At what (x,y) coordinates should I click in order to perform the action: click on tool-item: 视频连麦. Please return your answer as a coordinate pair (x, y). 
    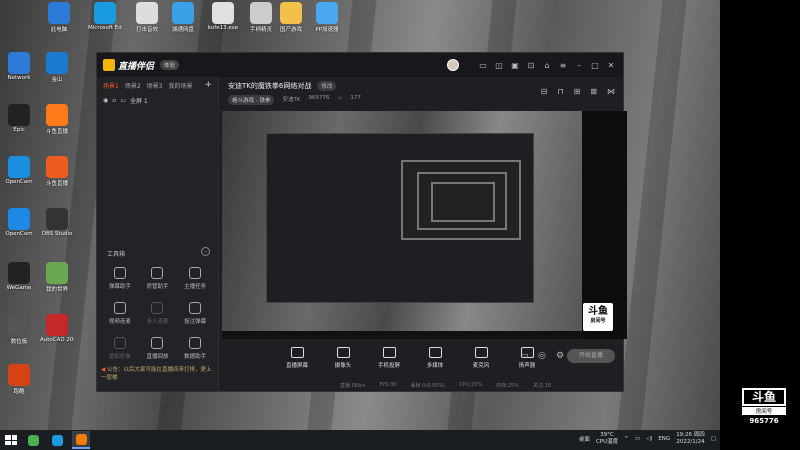
    Looking at the image, I should click on (120, 313).